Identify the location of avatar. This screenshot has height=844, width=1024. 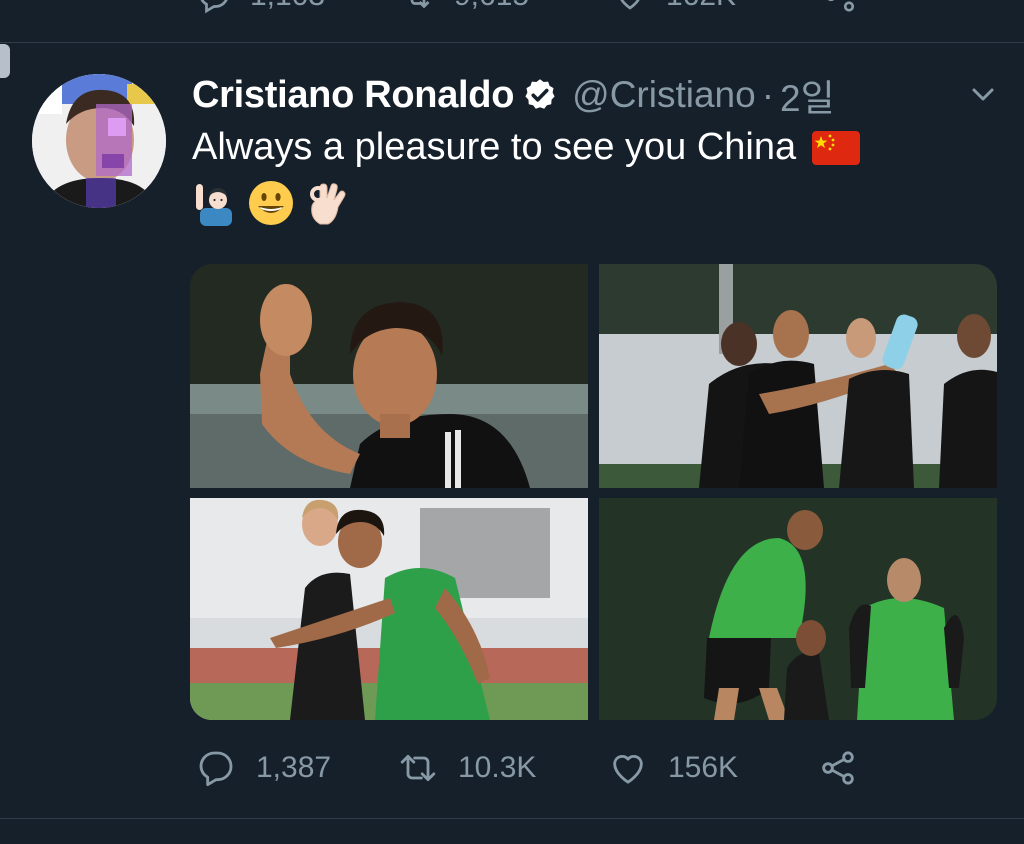
(99, 141).